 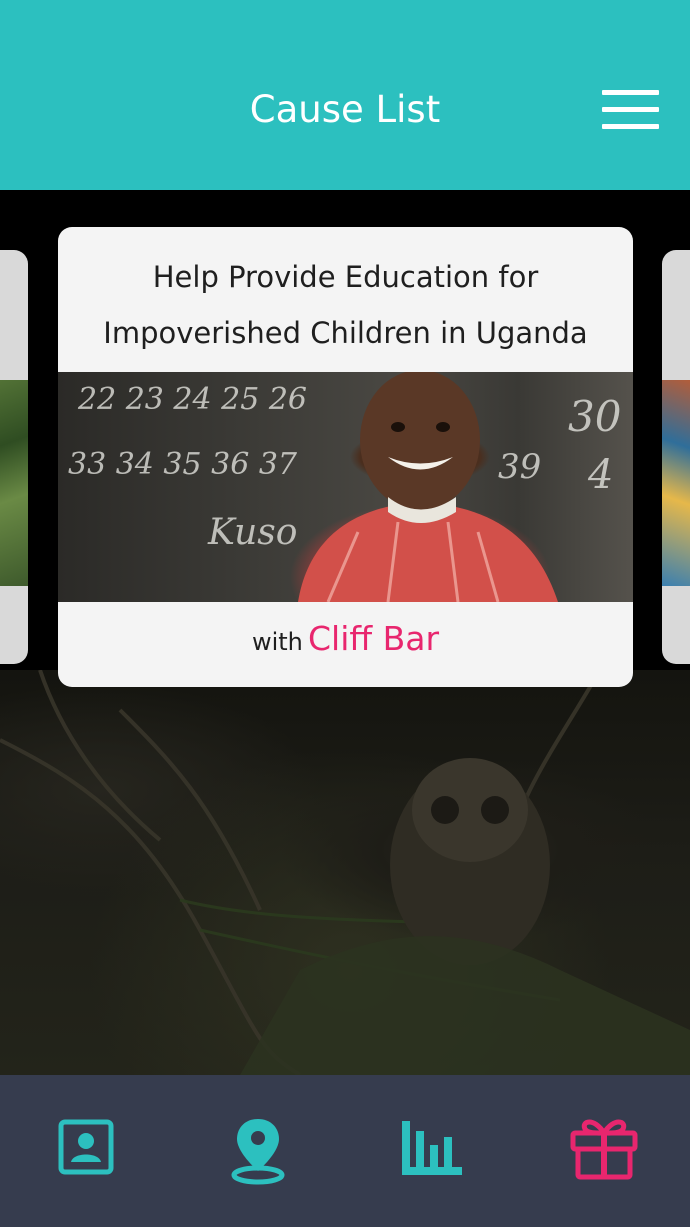 I want to click on tab-rewards, so click(x=602, y=1151).